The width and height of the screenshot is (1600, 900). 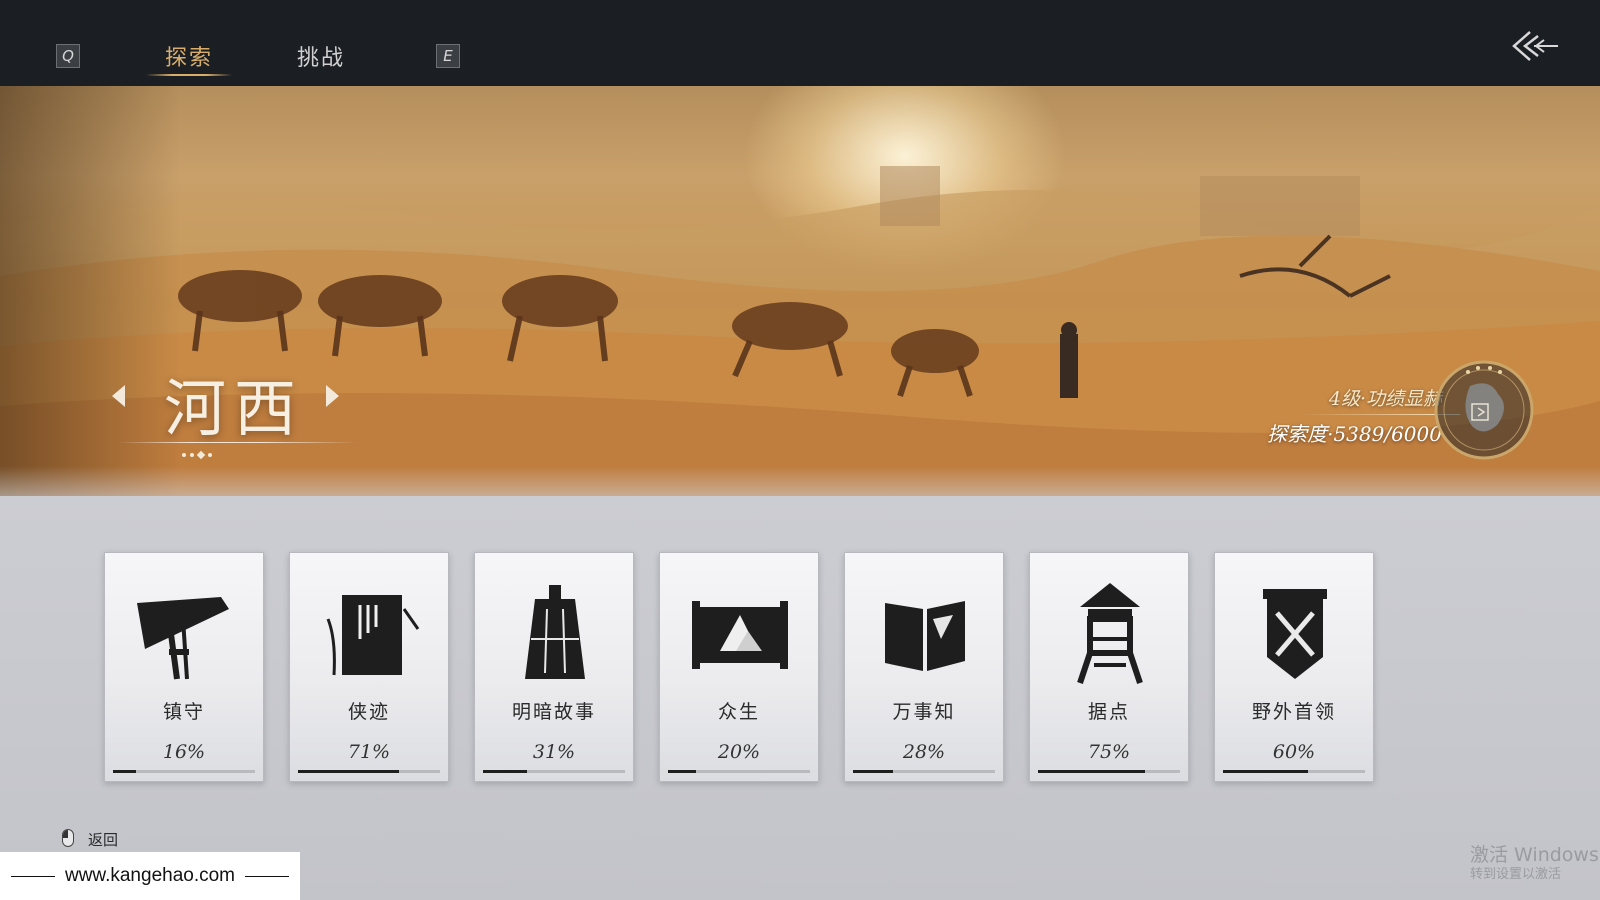 I want to click on activate-subtitle: 转到设置以激活, so click(x=1516, y=874).